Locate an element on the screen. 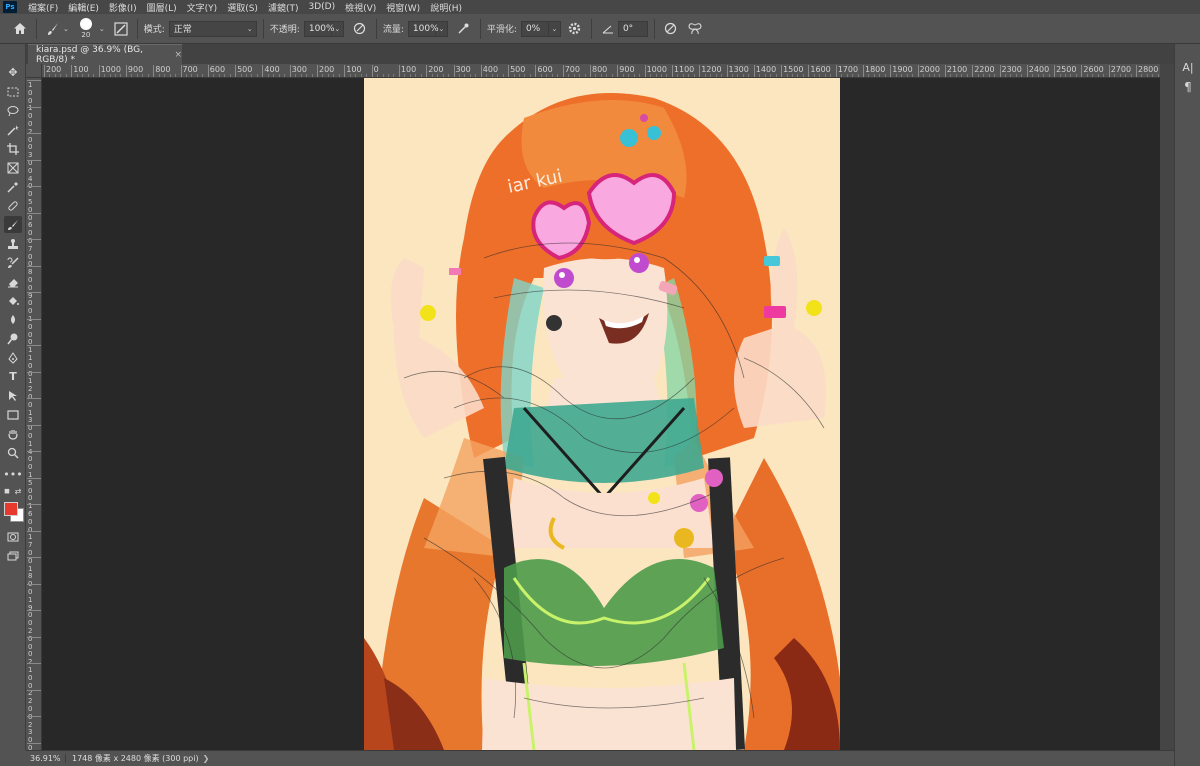  document-tab-title: kiara.psd @ 36.9% (BG, RGB/8) * is located at coordinates (89, 54).